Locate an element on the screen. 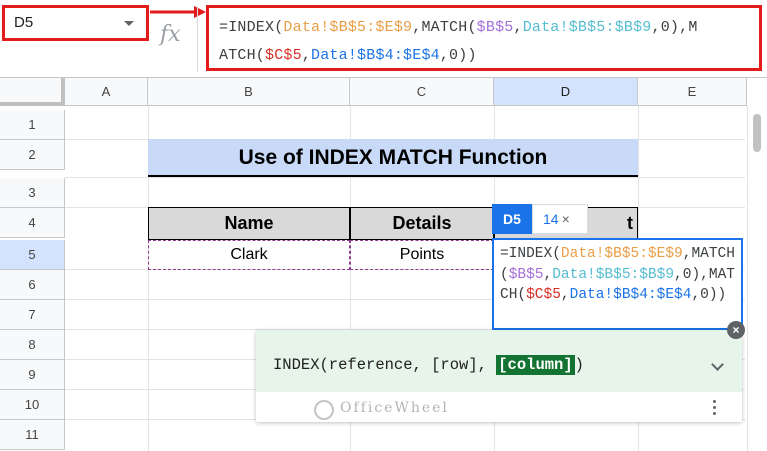 This screenshot has height=451, width=767. name-box-value: D5 is located at coordinates (24, 22).